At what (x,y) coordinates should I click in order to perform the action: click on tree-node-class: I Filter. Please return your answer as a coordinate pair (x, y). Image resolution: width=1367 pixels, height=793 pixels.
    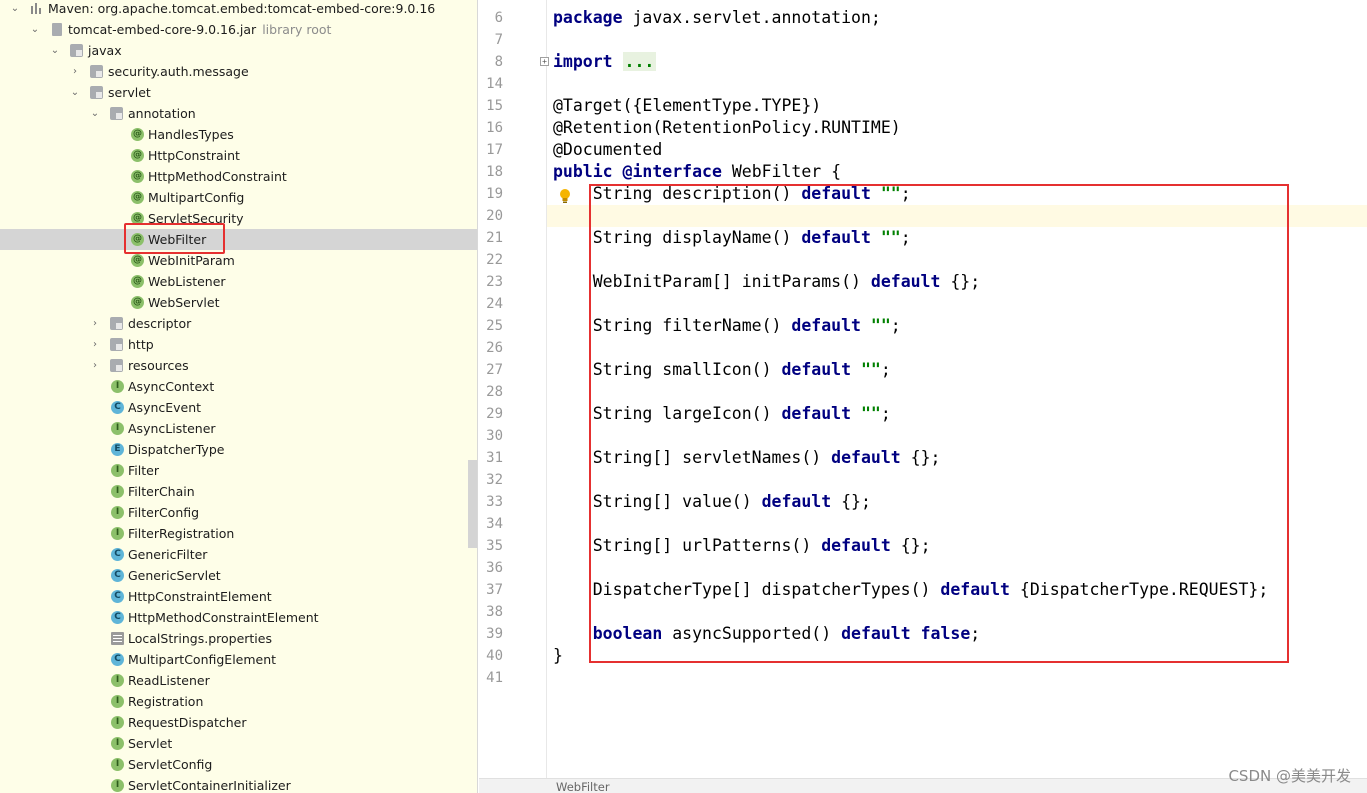
    Looking at the image, I should click on (238, 470).